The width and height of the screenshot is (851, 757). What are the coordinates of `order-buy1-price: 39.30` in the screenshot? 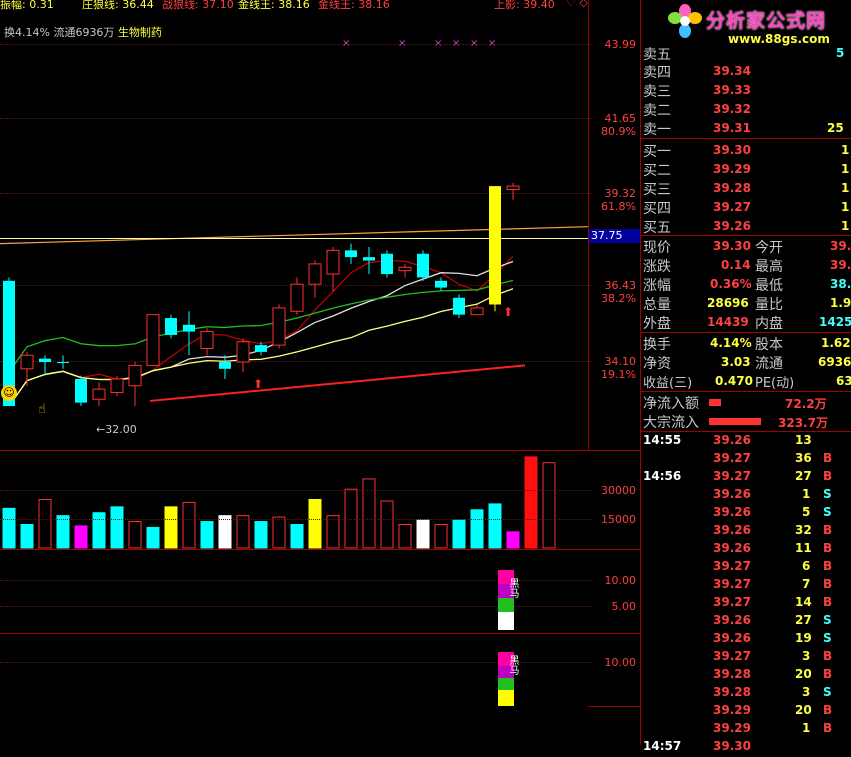 It's located at (732, 150).